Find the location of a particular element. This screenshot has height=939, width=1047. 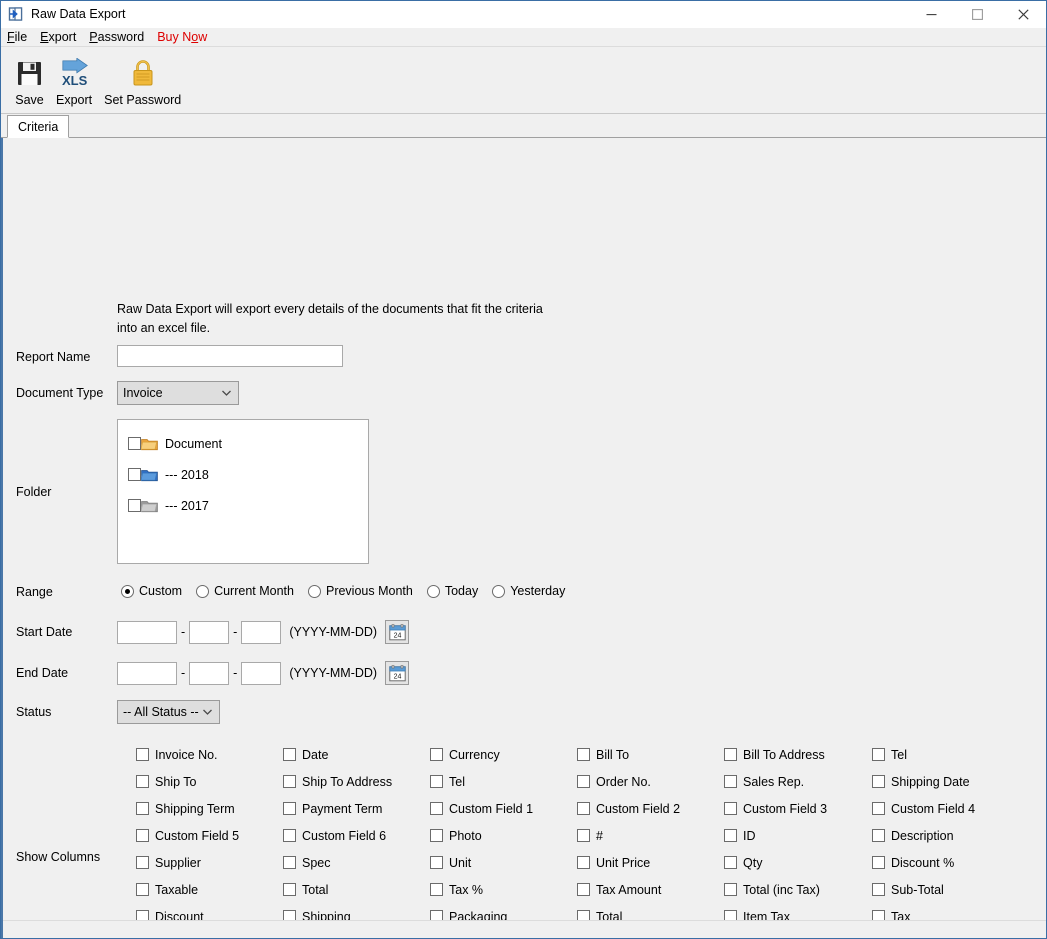

show-column-option: # is located at coordinates (650, 835).